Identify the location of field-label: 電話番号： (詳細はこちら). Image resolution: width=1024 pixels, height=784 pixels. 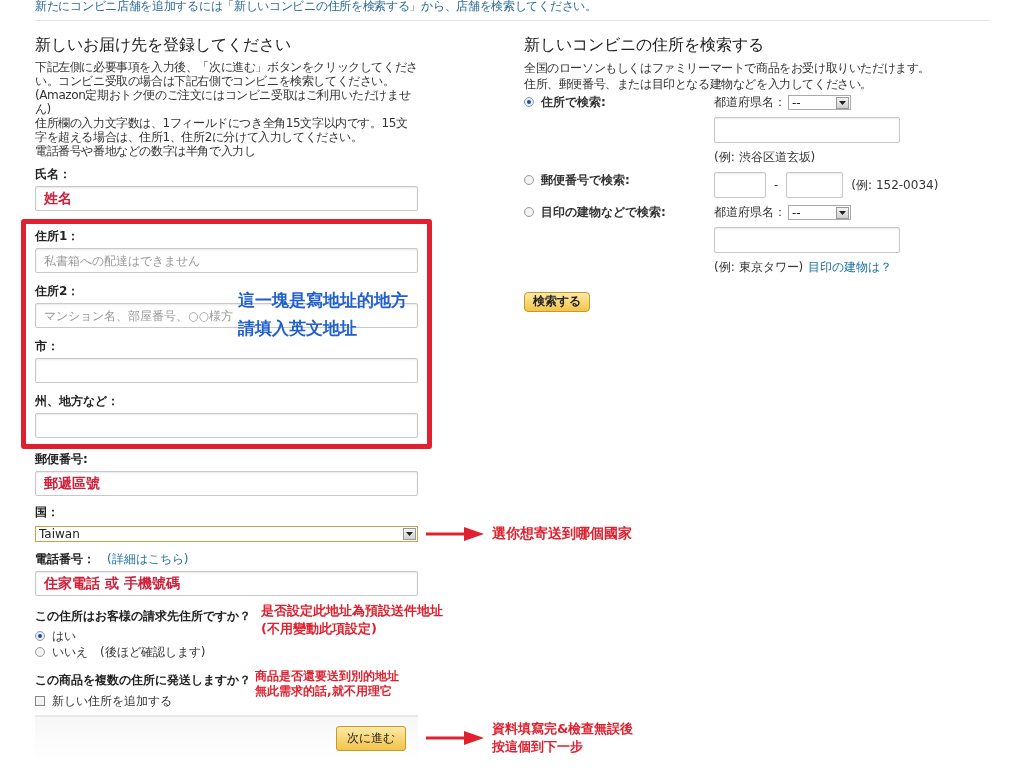
(112, 559).